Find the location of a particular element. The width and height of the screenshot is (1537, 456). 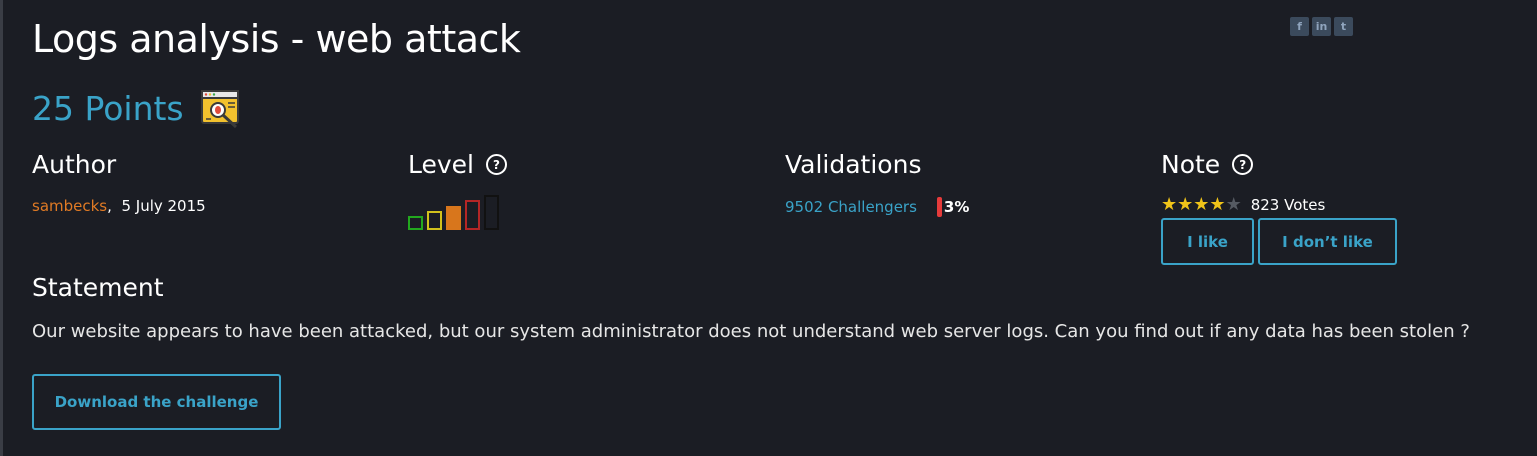

level-heading: Level is located at coordinates (441, 164).